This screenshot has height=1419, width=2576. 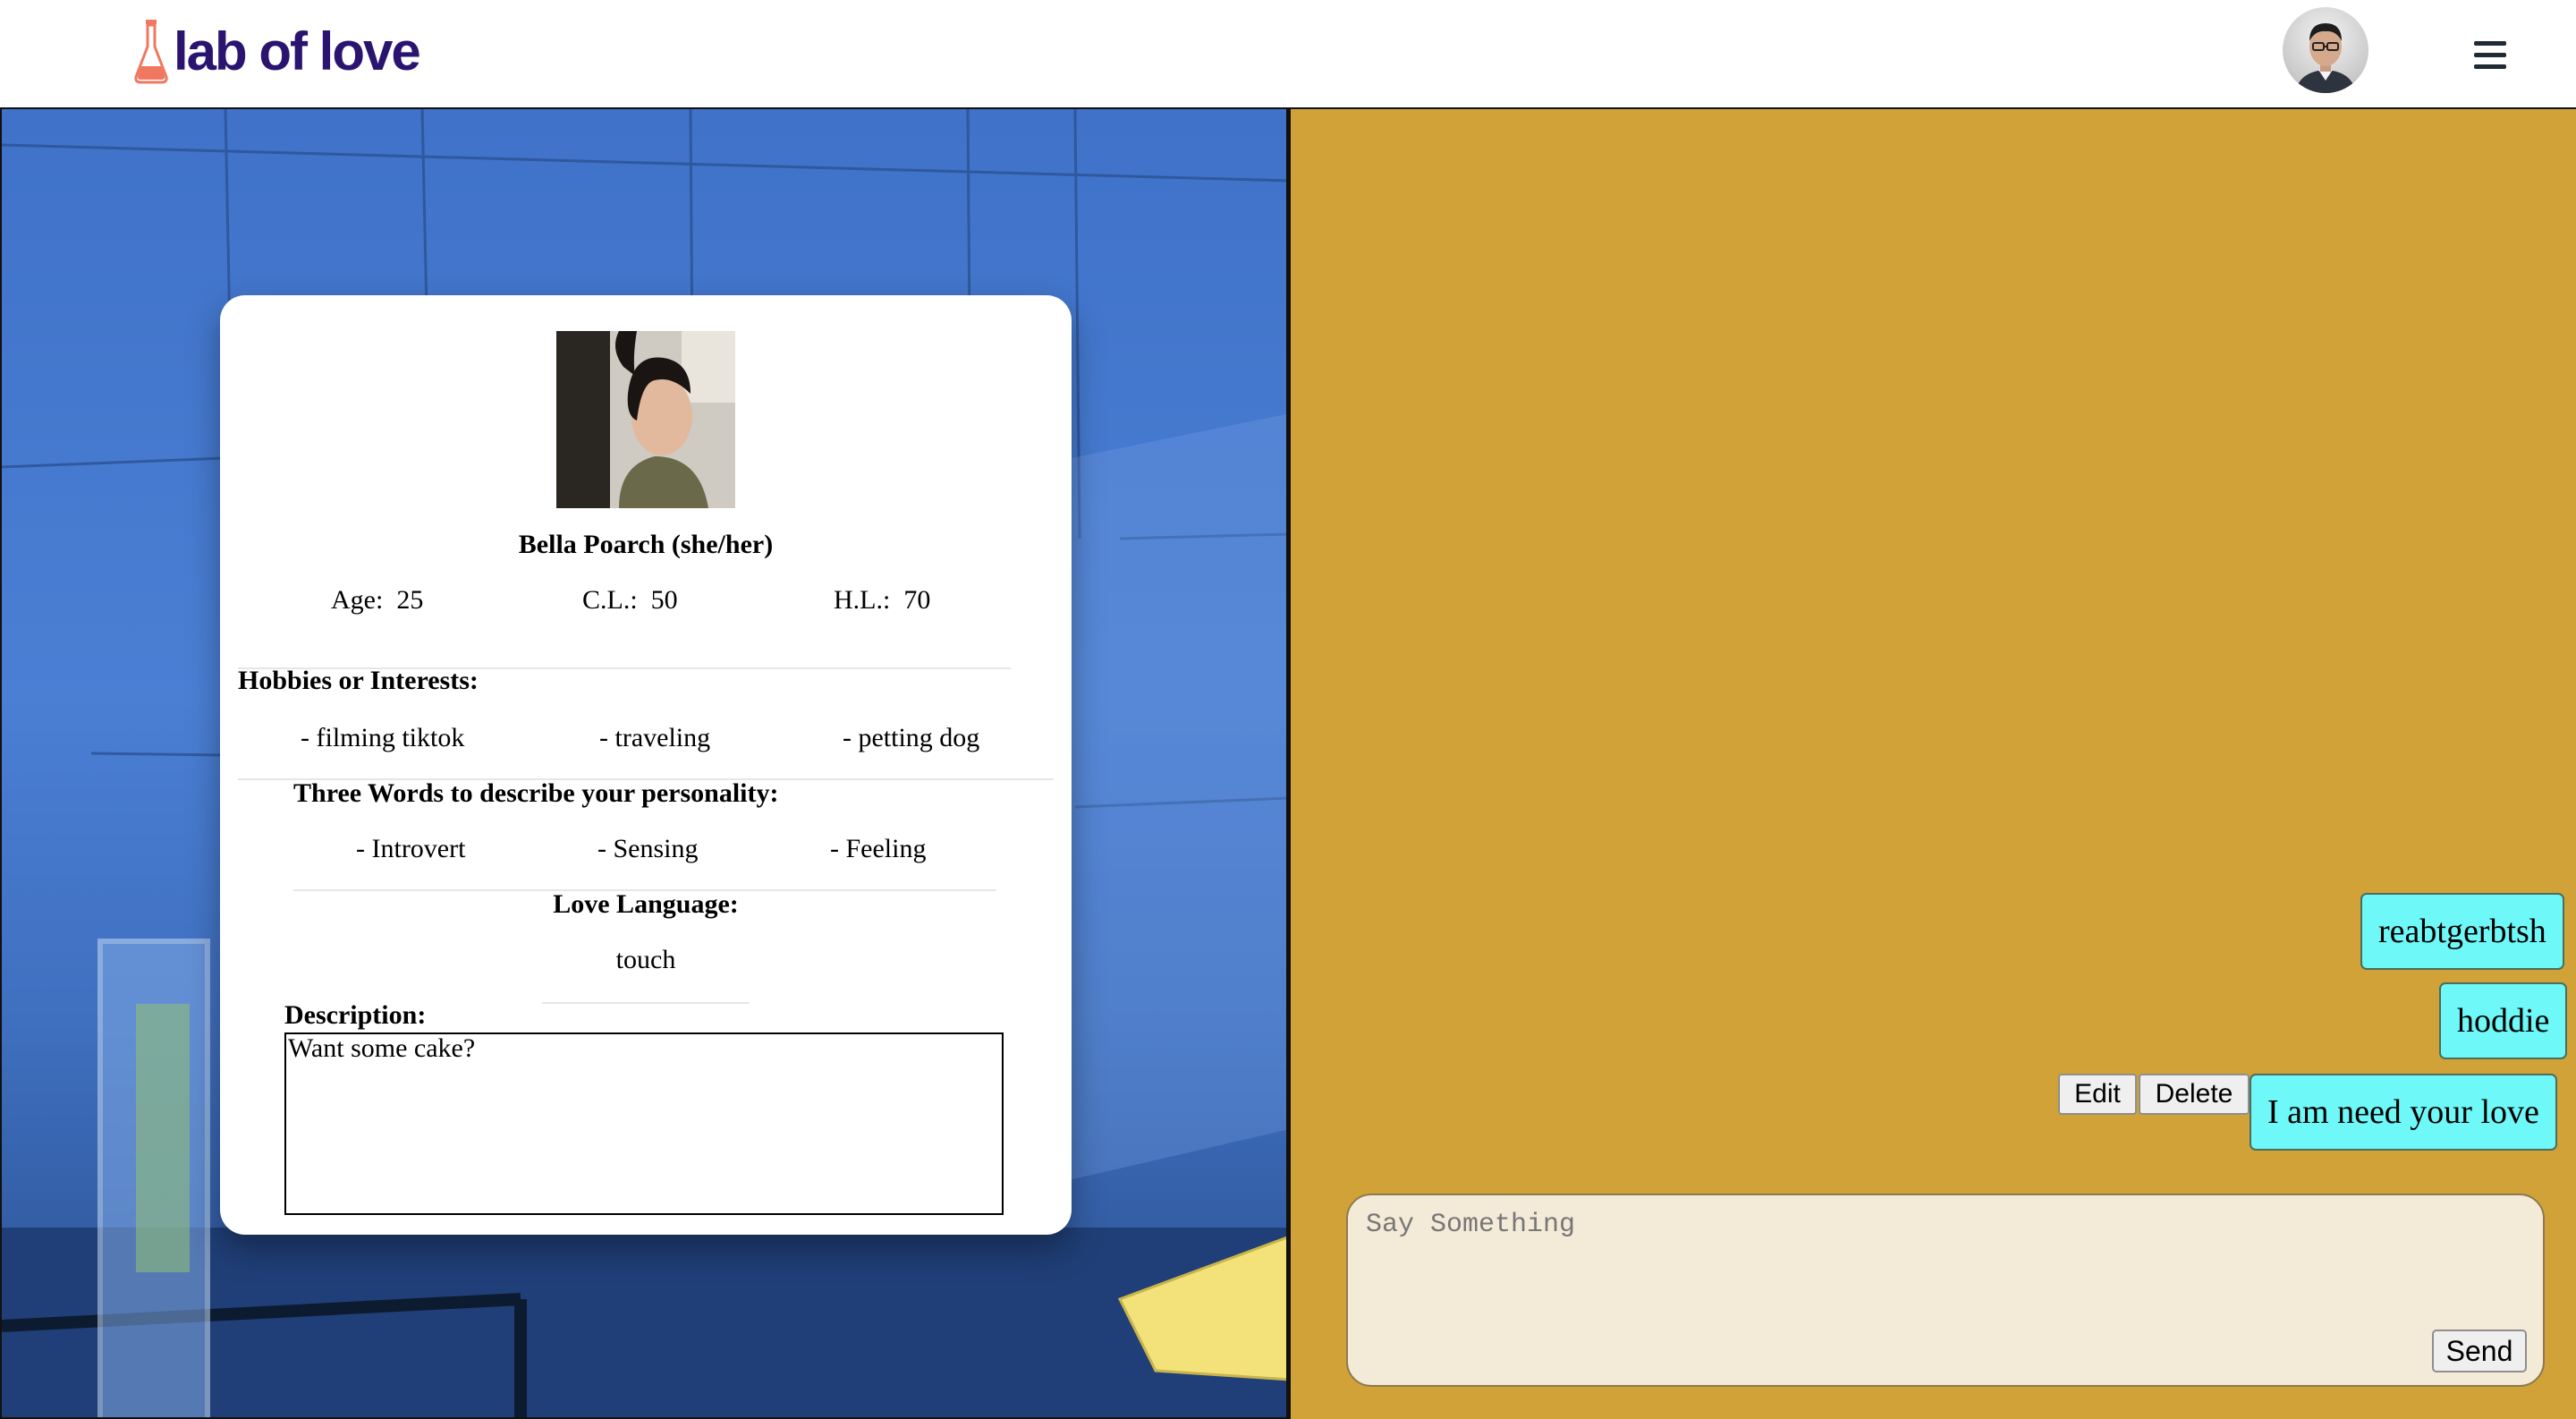 What do you see at coordinates (355, 1015) in the screenshot?
I see `description-title: Description:` at bounding box center [355, 1015].